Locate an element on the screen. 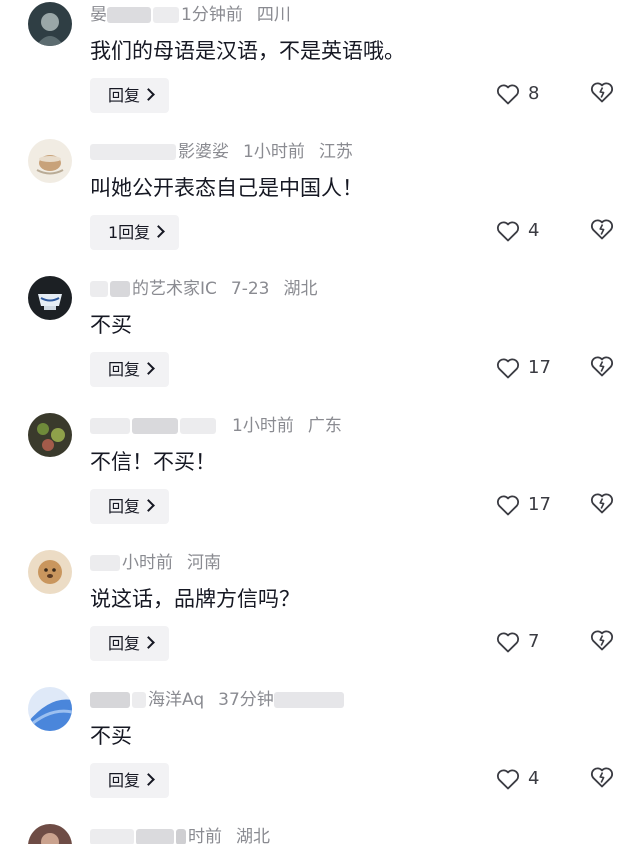  location: 四川 is located at coordinates (273, 15).